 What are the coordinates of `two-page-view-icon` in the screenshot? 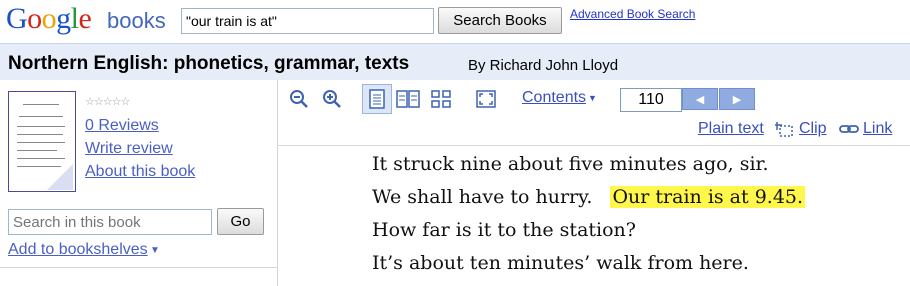 It's located at (408, 99).